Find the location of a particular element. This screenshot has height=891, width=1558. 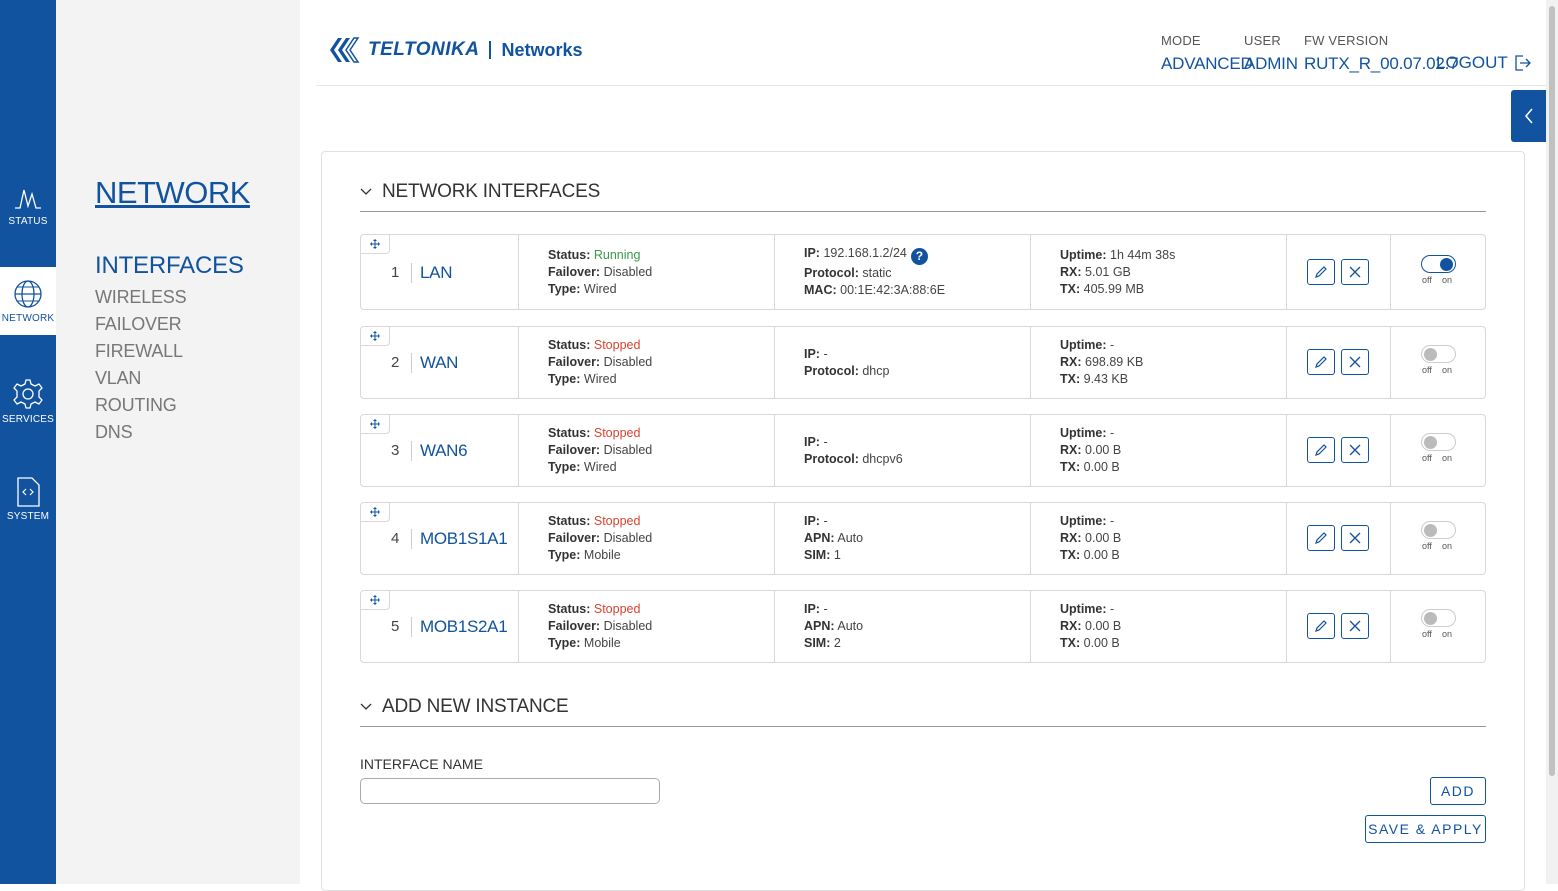

sidebar-item-services: SERVICES is located at coordinates (28, 401).